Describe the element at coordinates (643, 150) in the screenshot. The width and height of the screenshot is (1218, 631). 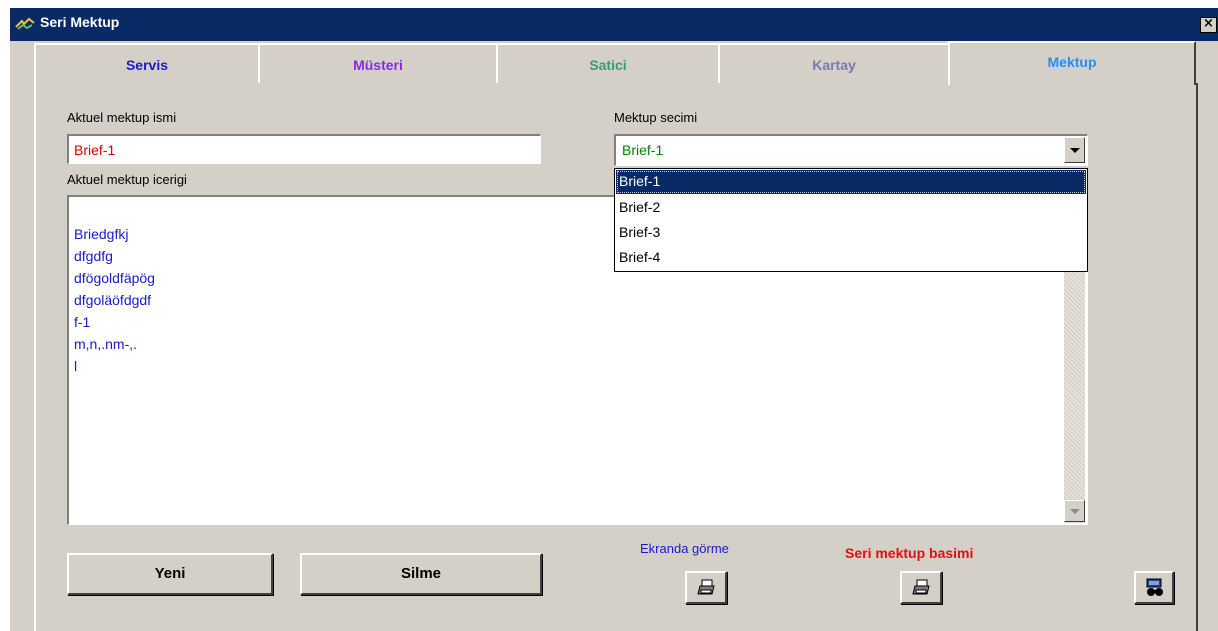
I see `letter-select-value: Brief-1` at that location.